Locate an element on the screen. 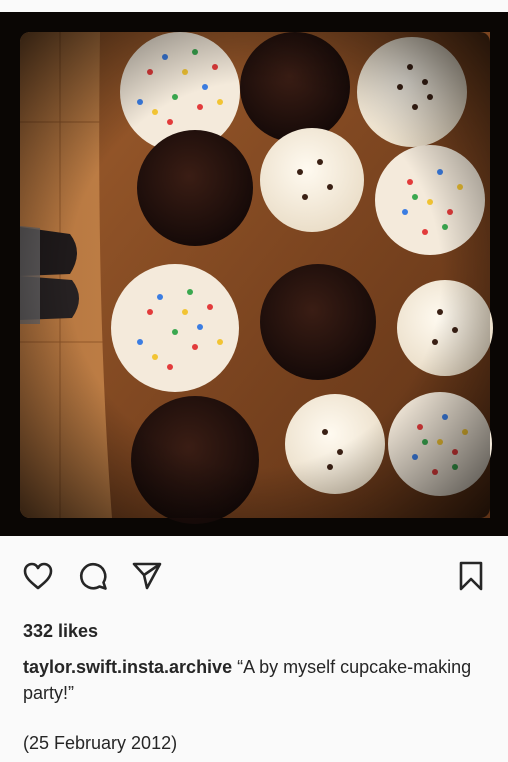 The height and width of the screenshot is (762, 508). save-button is located at coordinates (471, 576).